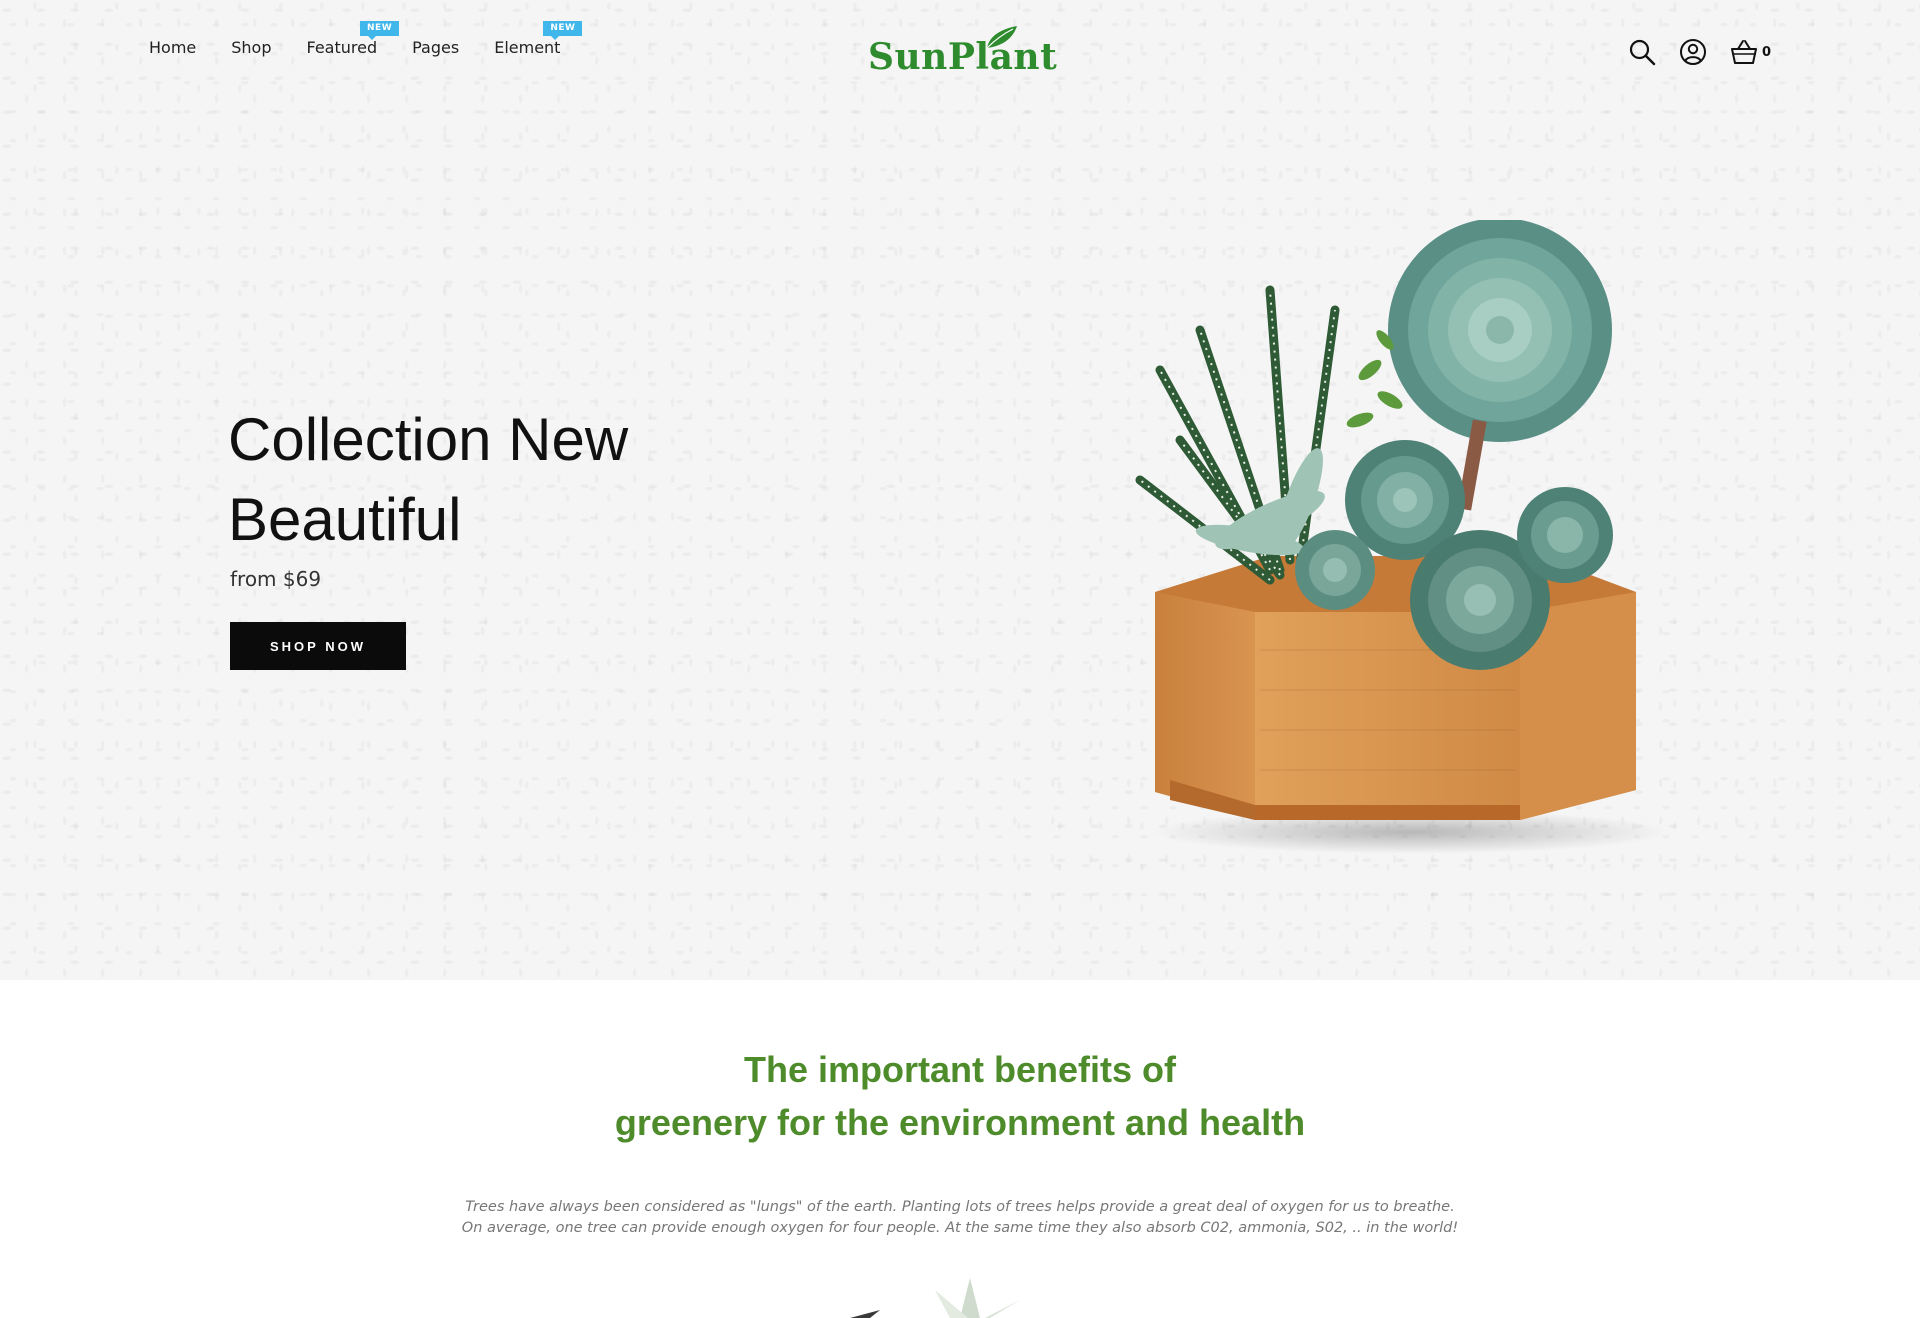 Image resolution: width=1920 pixels, height=1318 pixels. Describe the element at coordinates (960, 1122) in the screenshot. I see `benefits-title-line2: greenery for the environment and health` at that location.